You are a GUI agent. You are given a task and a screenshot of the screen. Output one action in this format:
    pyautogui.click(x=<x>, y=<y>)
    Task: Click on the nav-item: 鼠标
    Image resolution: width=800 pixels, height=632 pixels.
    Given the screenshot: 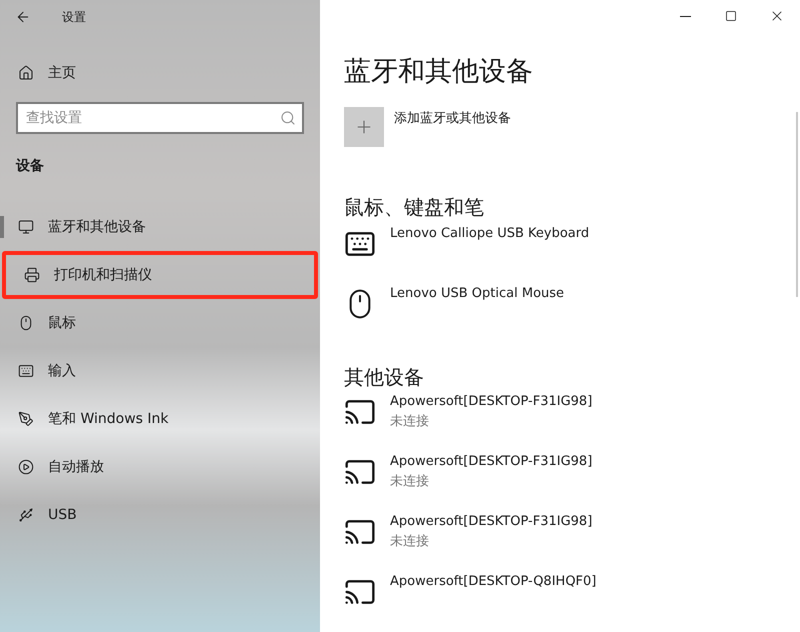 What is the action you would take?
    pyautogui.click(x=160, y=323)
    